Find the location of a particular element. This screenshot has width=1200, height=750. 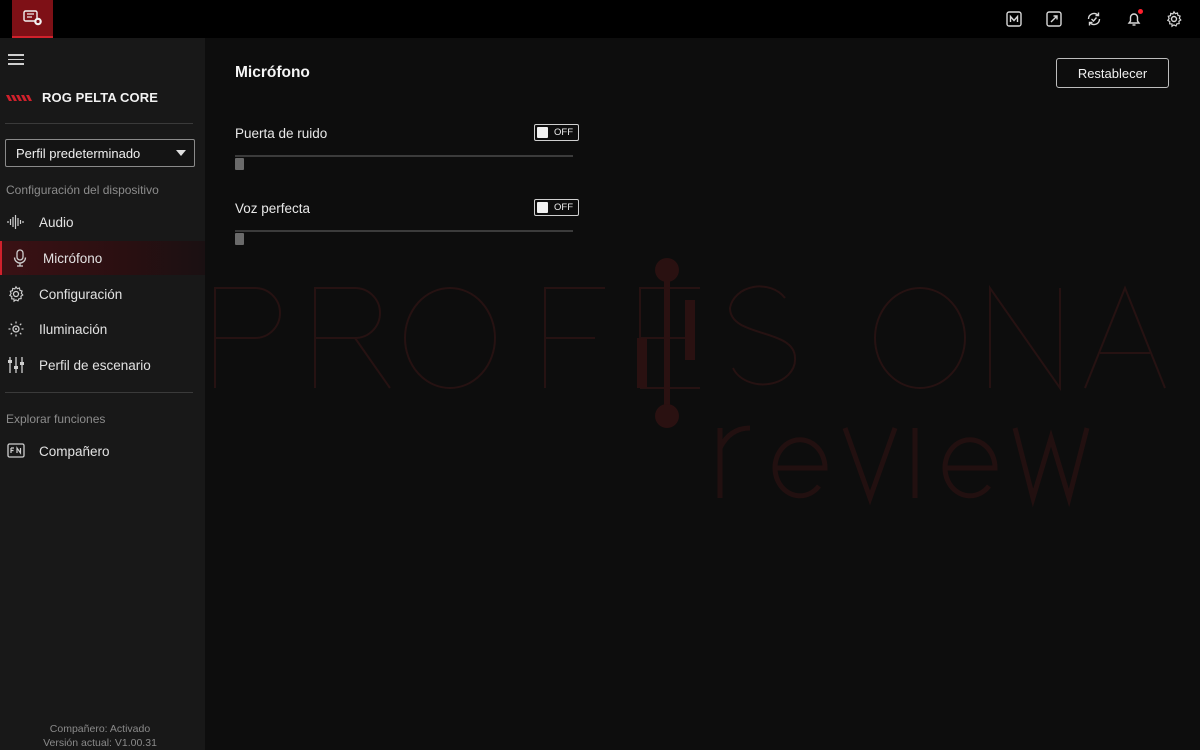

noise-gate-slider is located at coordinates (404, 156).